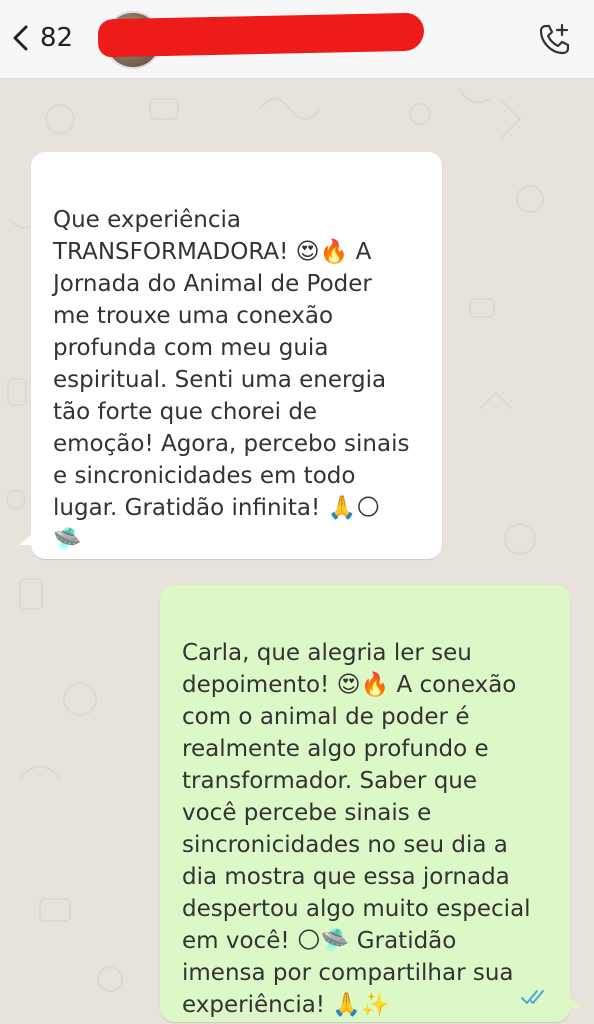  I want to click on chat-header: 82, so click(297, 39).